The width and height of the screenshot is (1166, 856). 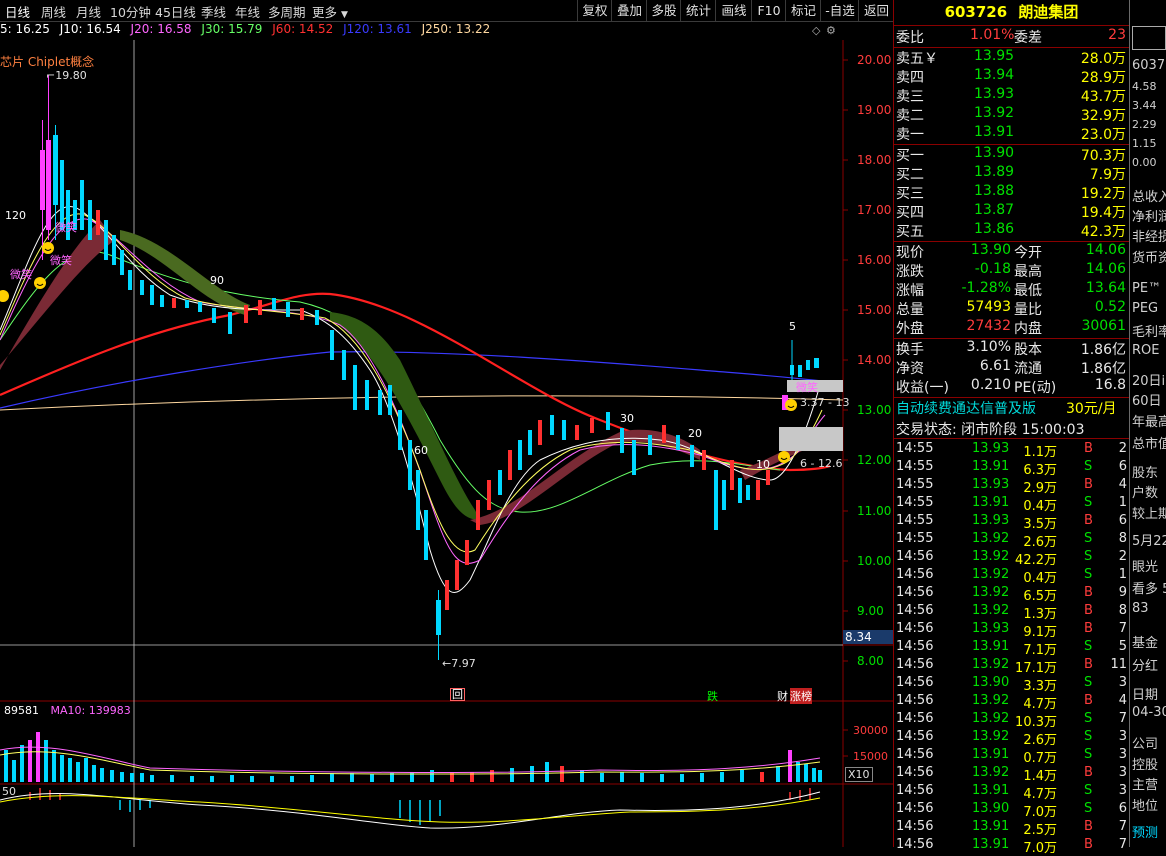 What do you see at coordinates (992, 35) in the screenshot?
I see `weibi-value: 1.01%` at bounding box center [992, 35].